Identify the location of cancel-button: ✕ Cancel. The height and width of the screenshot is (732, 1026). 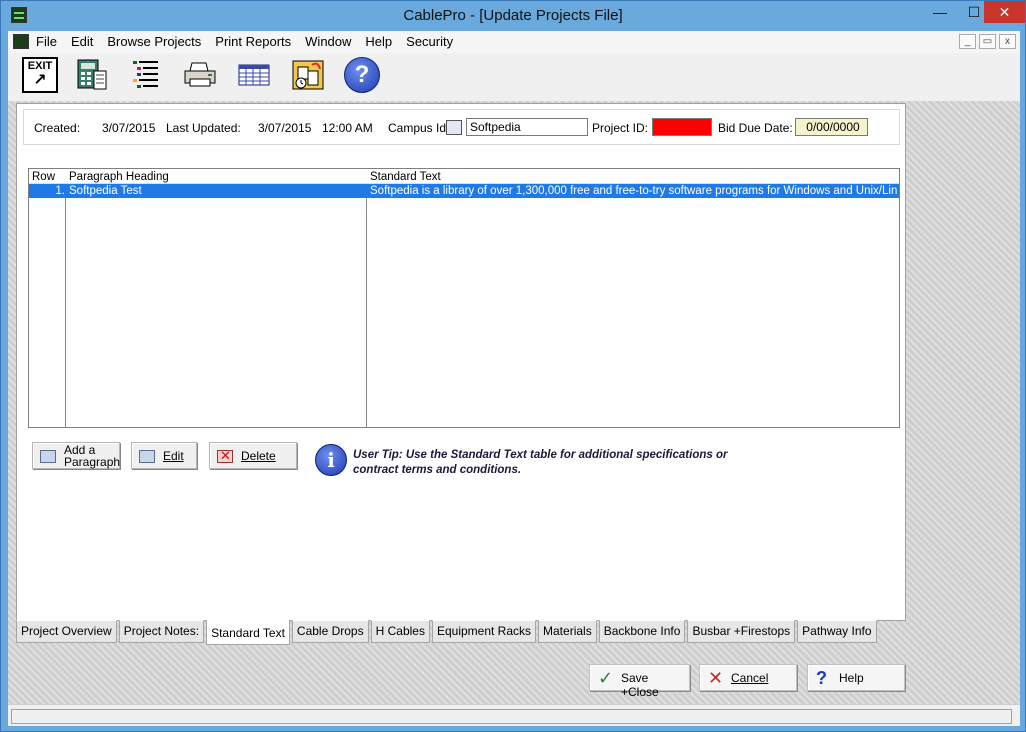
(748, 677).